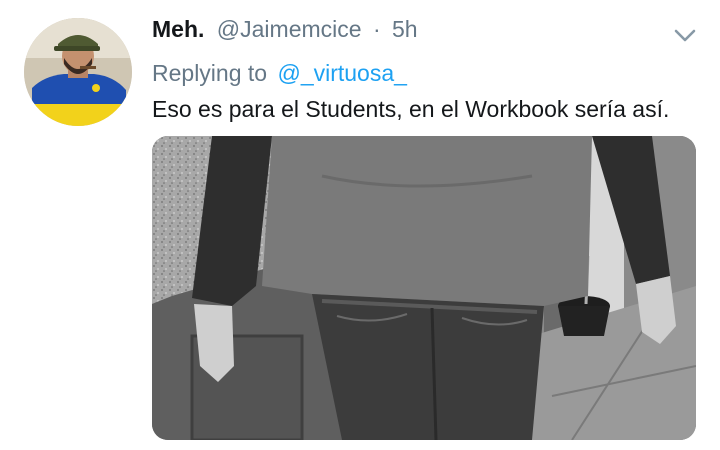 Image resolution: width=720 pixels, height=450 pixels. I want to click on timestamp: 5h, so click(405, 29).